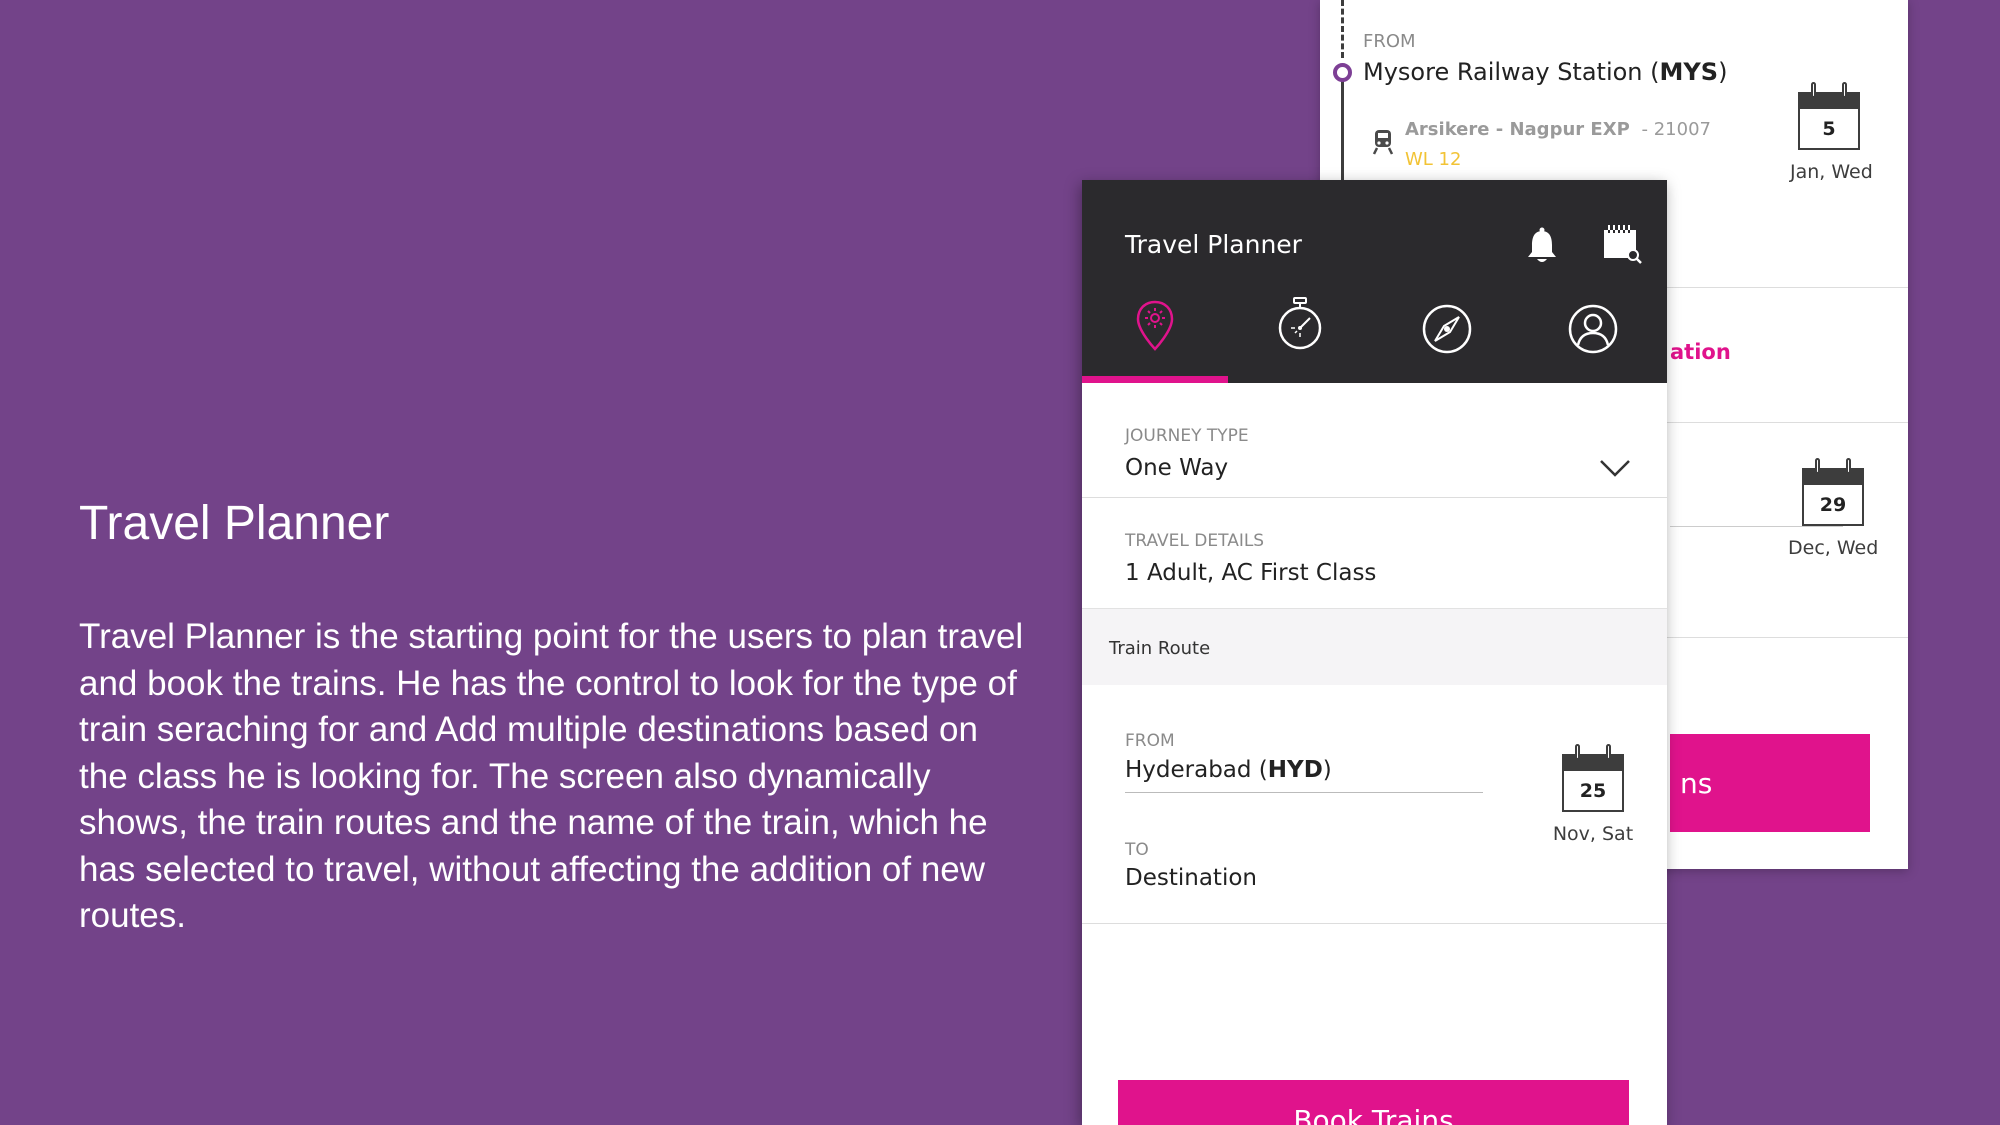 The height and width of the screenshot is (1125, 2000). What do you see at coordinates (1374, 543) in the screenshot?
I see `travel-details-field: TRAVEL DETAILS 1 Adult, AC First Class` at bounding box center [1374, 543].